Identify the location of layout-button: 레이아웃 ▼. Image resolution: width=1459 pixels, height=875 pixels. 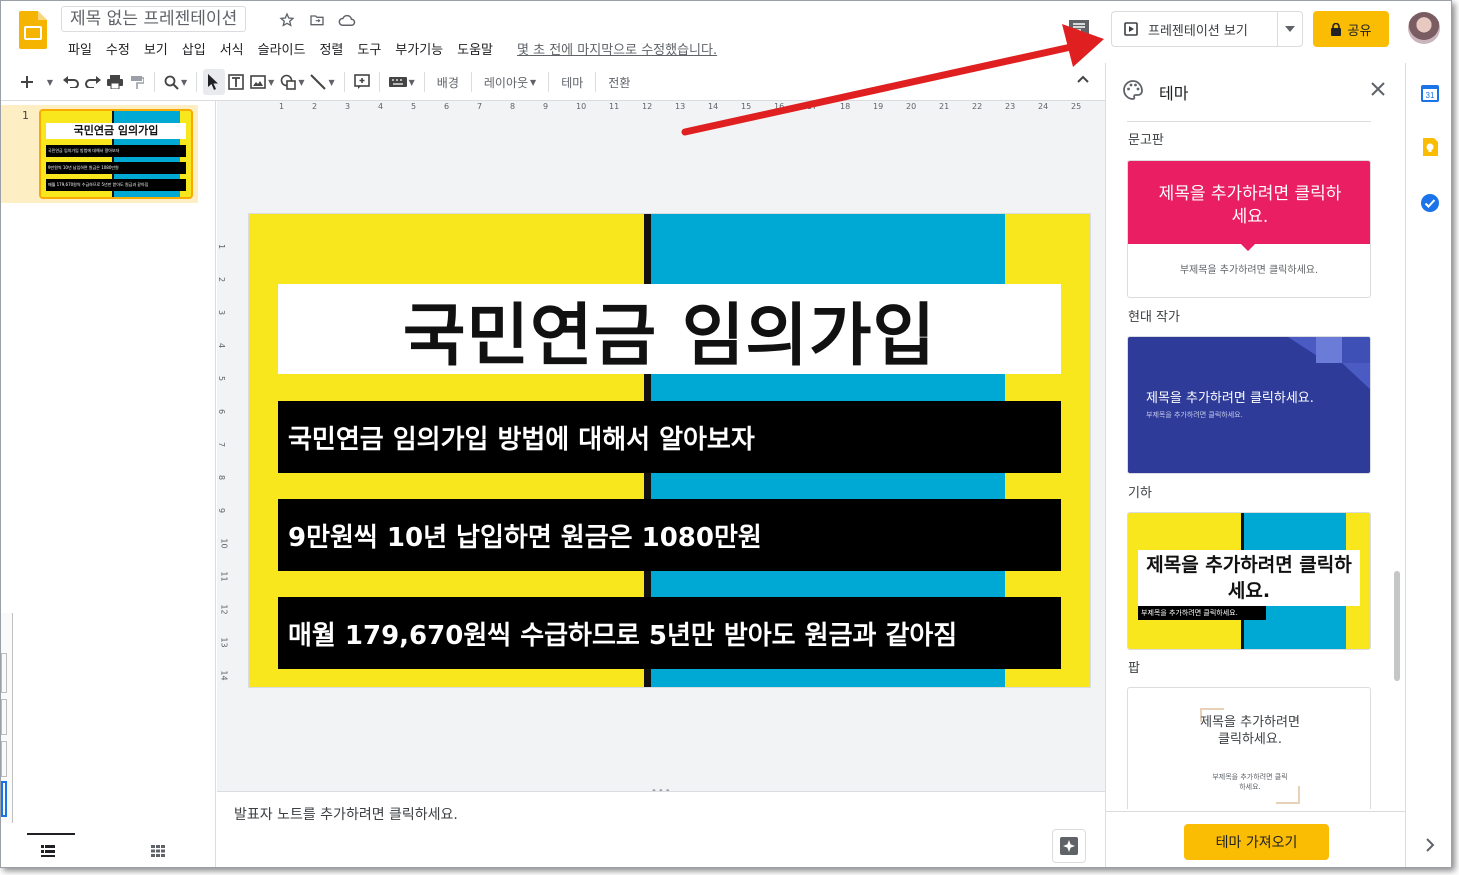
(510, 82).